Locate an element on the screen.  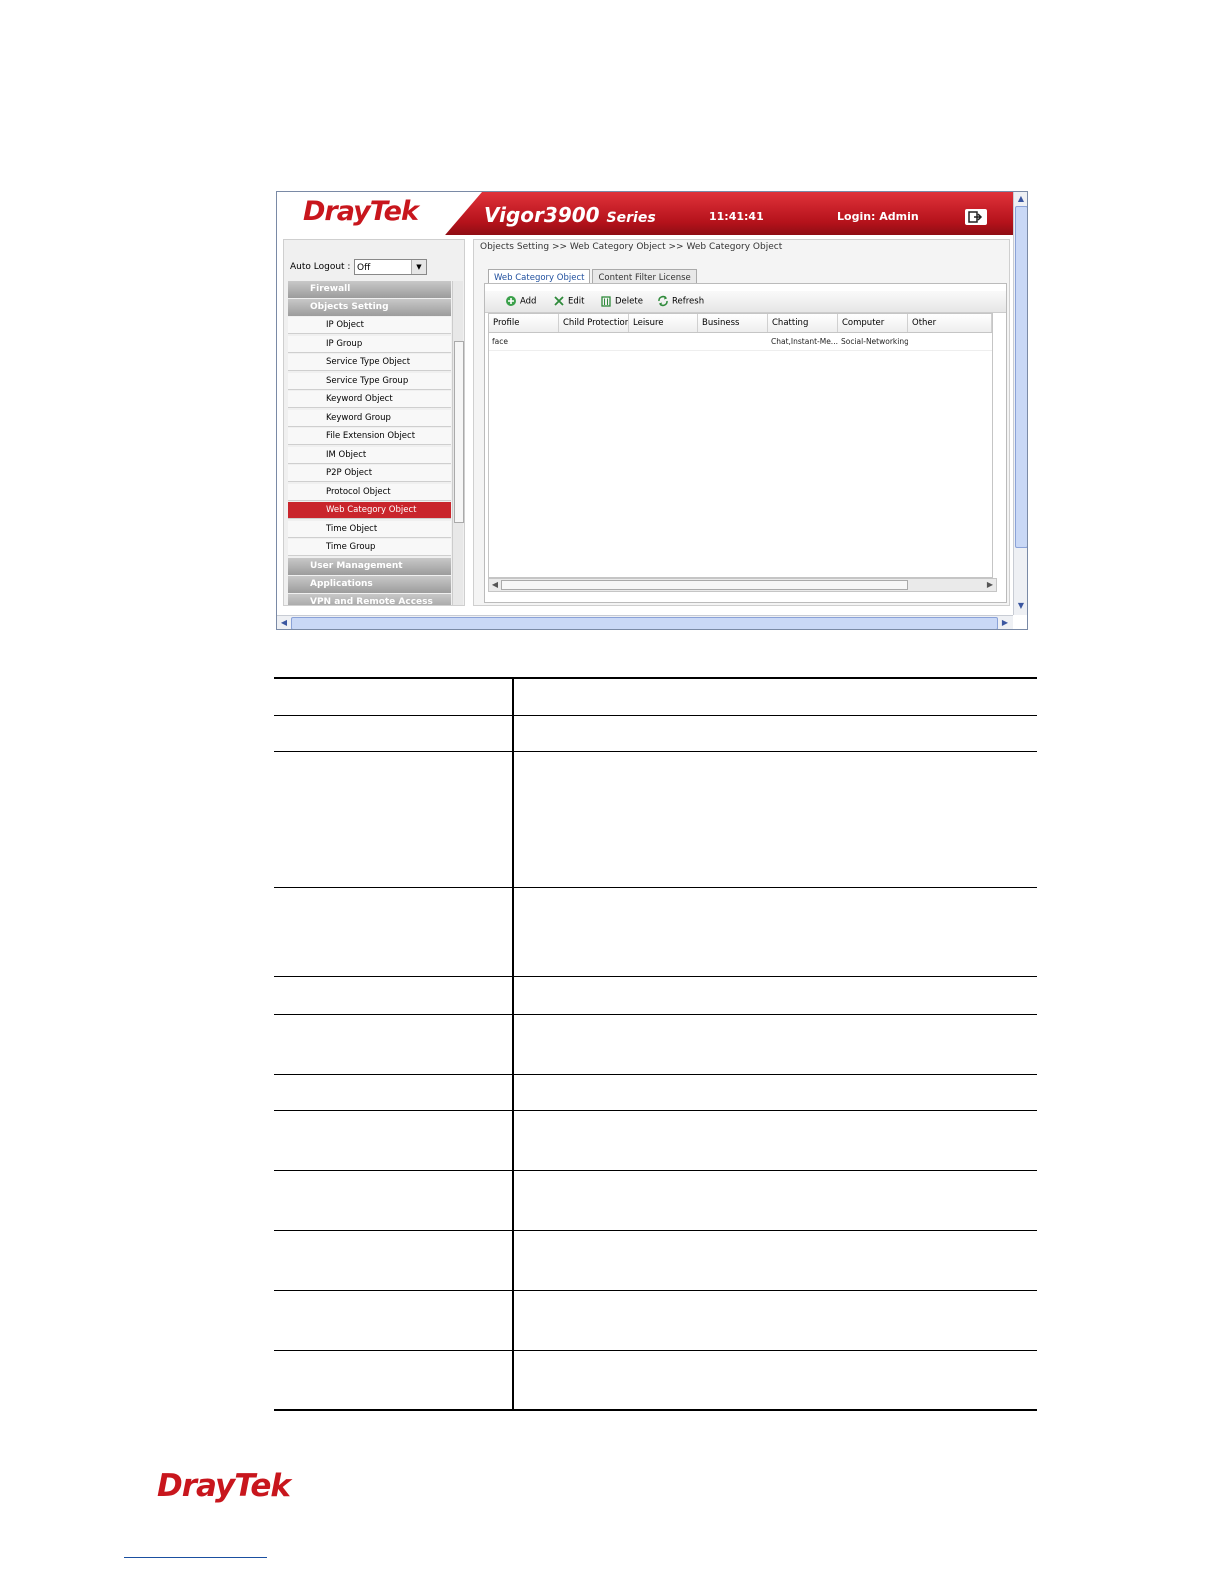
sidebar-item-ip-object: IP Object is located at coordinates (369, 325).